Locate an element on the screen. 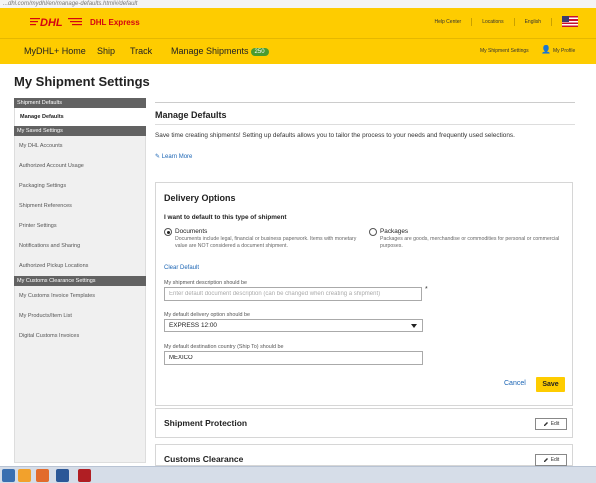 Image resolution: width=596 pixels, height=483 pixels. delivery-option-select: EXPRESS 12:00 is located at coordinates (293, 325).